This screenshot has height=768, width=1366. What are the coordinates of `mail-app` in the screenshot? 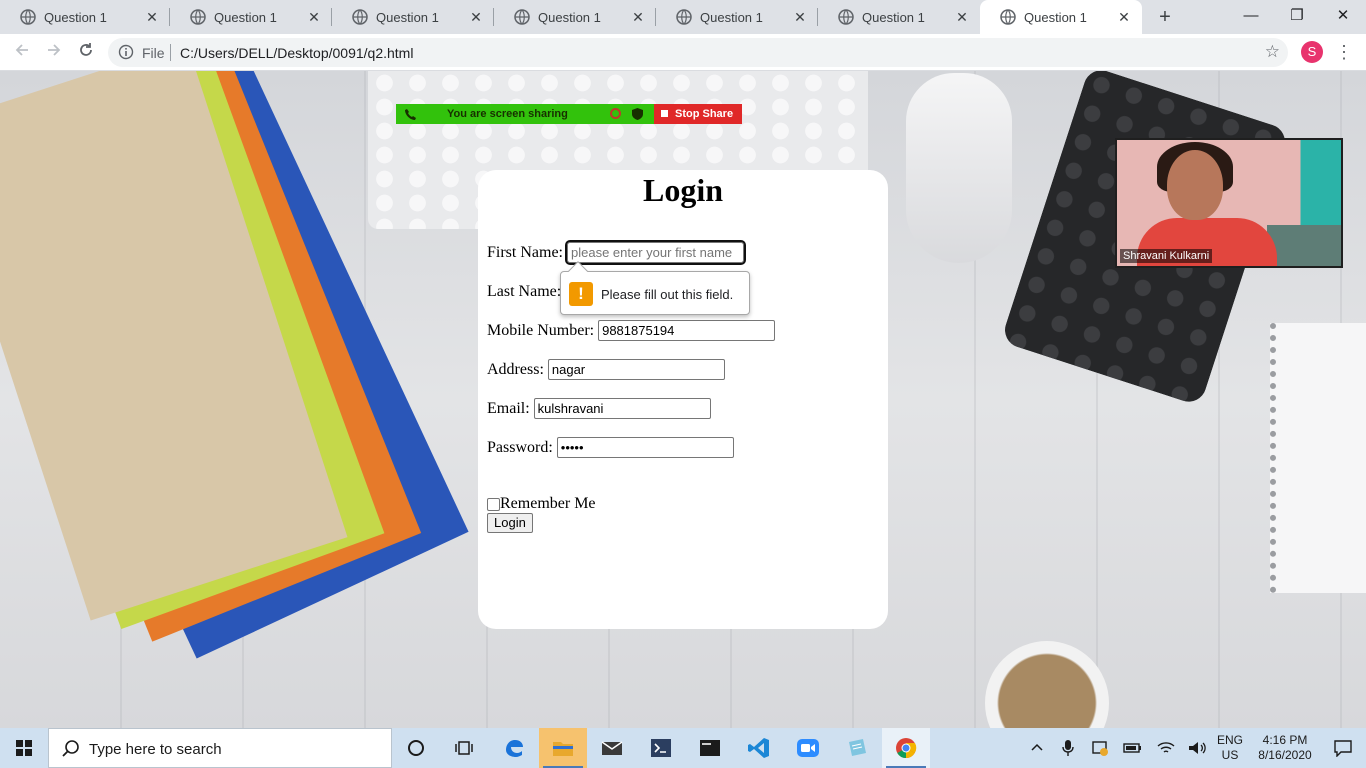 It's located at (612, 748).